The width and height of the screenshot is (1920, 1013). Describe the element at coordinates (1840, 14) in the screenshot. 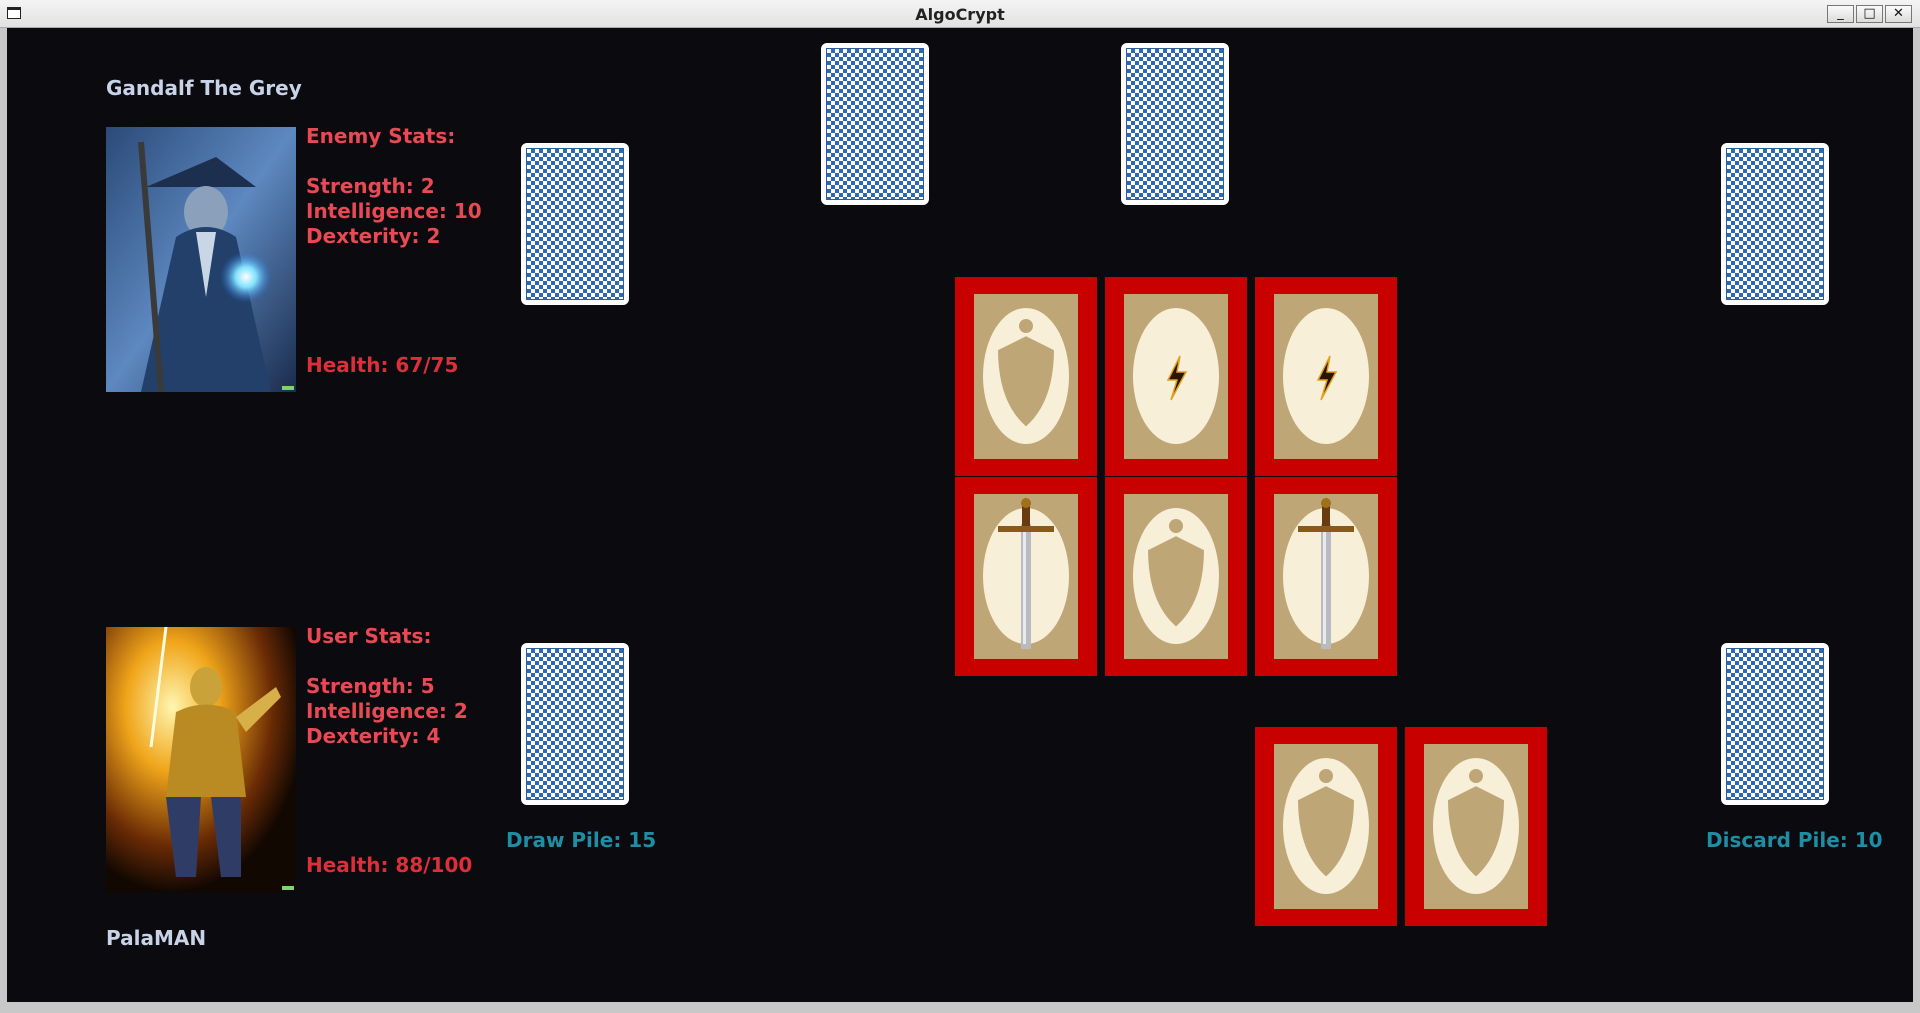

I see `minimize-button: _` at that location.